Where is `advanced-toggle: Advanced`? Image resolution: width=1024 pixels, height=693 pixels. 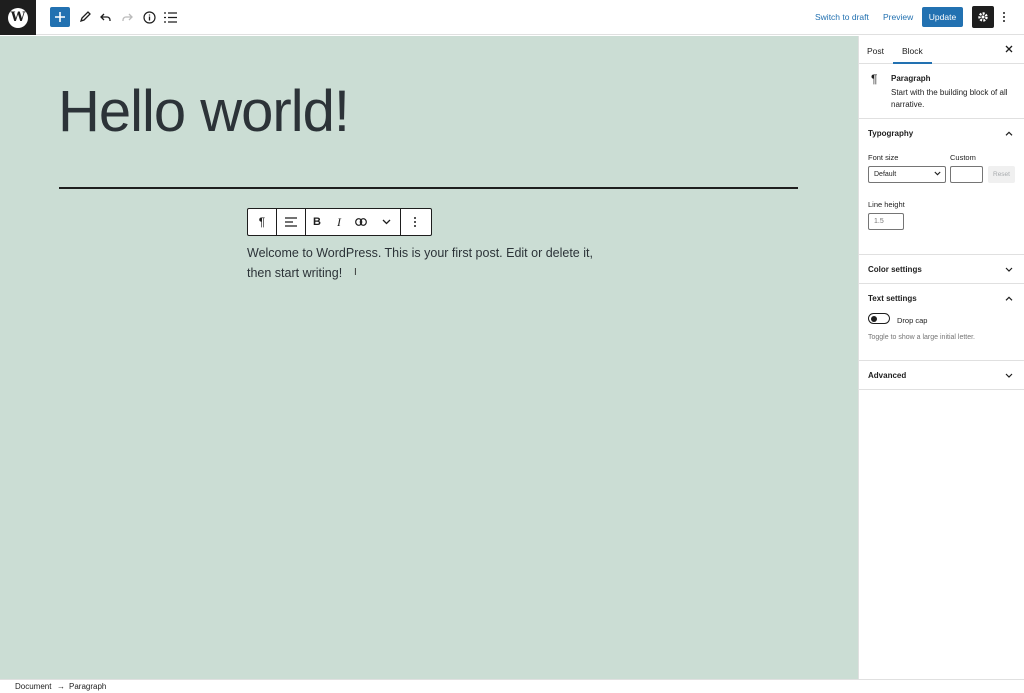 advanced-toggle: Advanced is located at coordinates (941, 375).